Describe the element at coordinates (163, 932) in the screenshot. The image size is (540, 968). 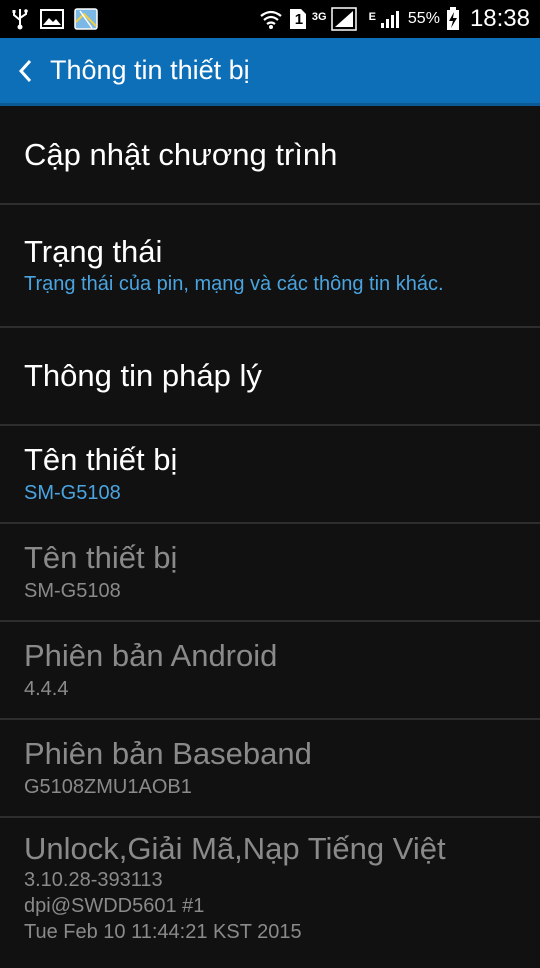
I see `kernel-line-3: Tue Feb 10 11:44:21 KST 2015` at that location.